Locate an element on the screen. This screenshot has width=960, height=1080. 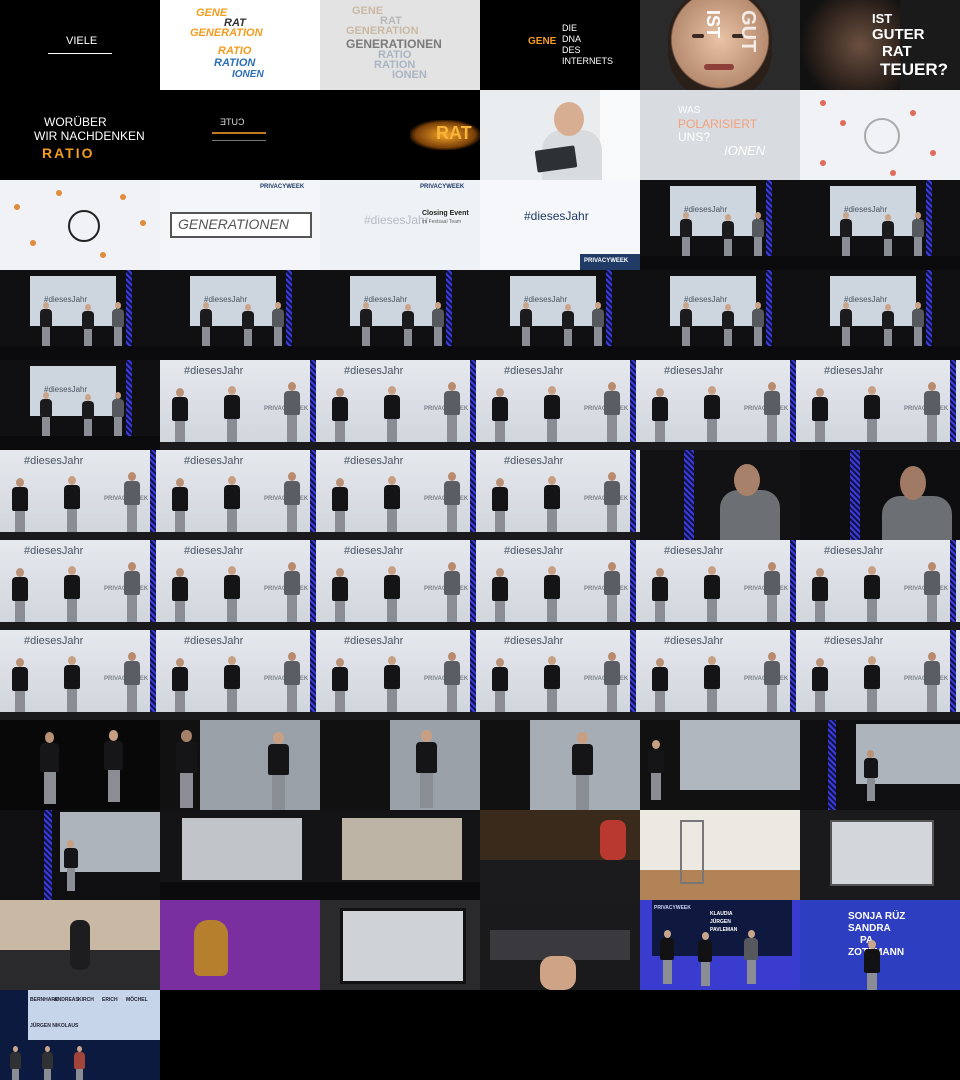
tile-gene-cloud: GENE RAT GENERATION RATIO RATION IONEN is located at coordinates (240, 45).